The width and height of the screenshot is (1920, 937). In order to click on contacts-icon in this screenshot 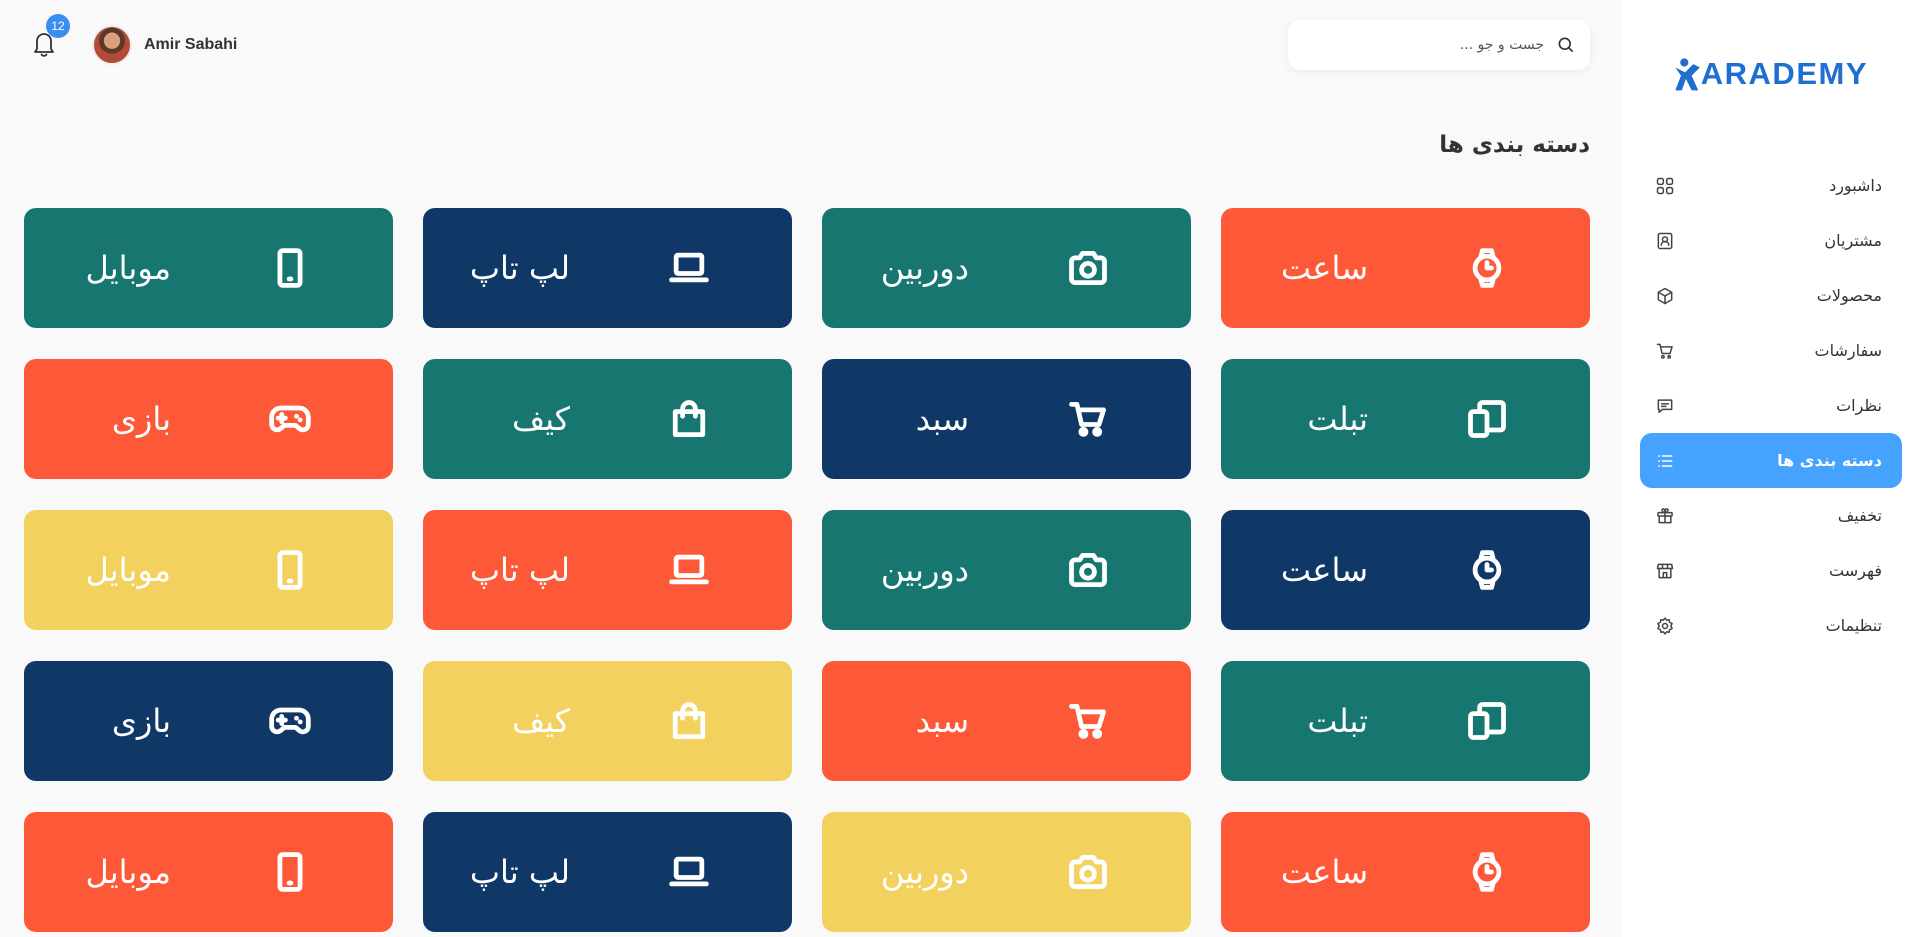, I will do `click(1665, 241)`.